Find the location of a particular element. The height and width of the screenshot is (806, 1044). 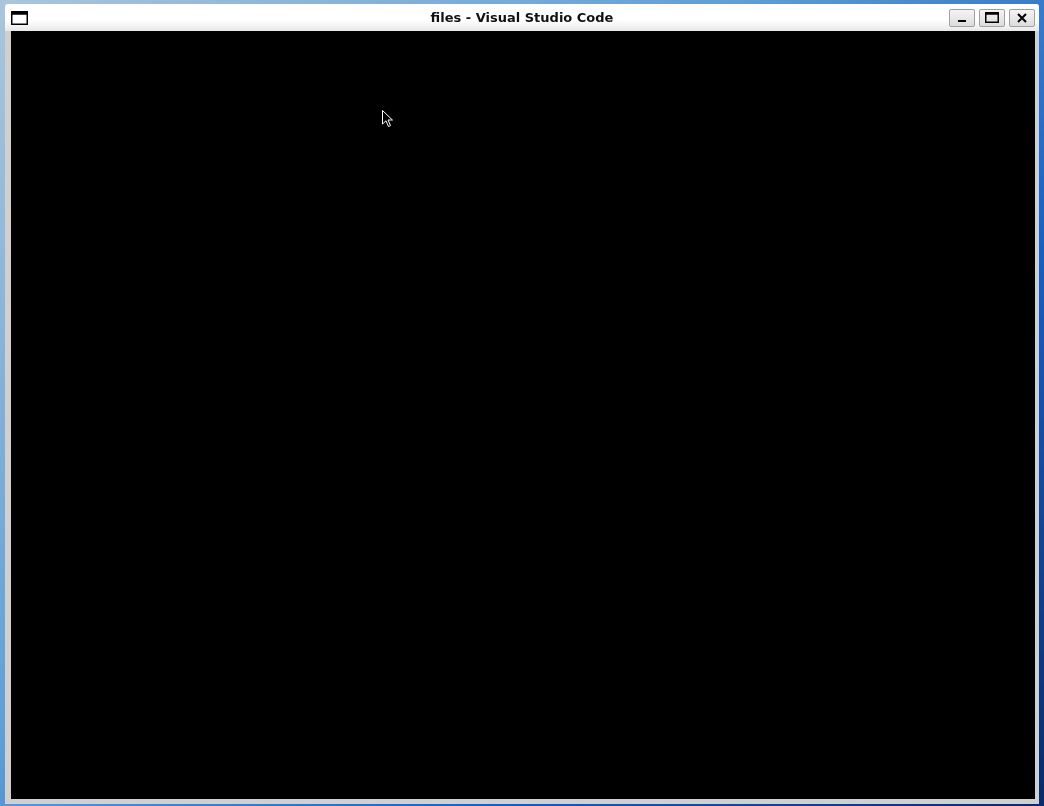

minimize-icon is located at coordinates (962, 21).